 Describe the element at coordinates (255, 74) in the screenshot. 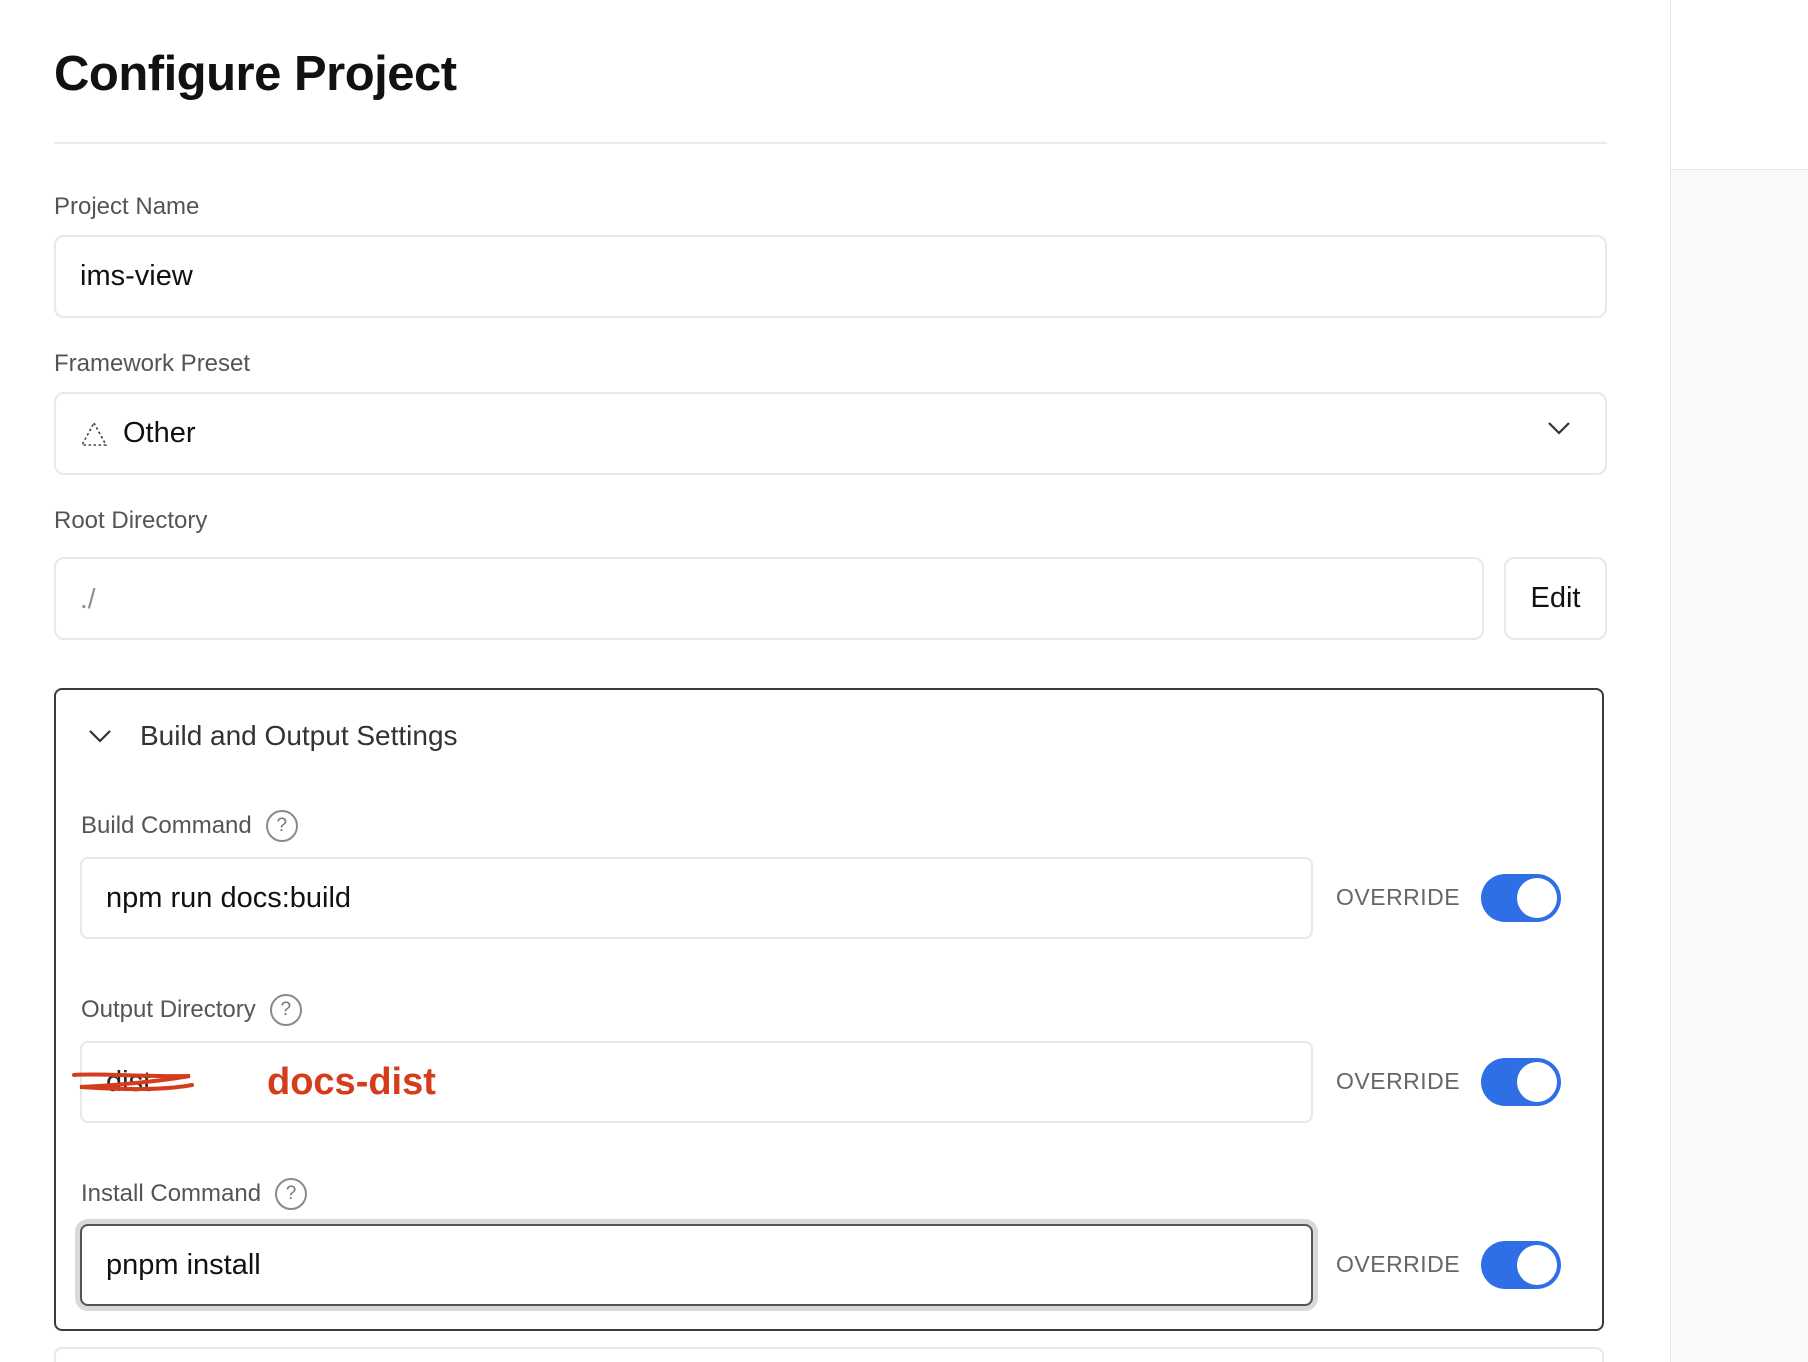

I see `page-title: Configure Project` at that location.